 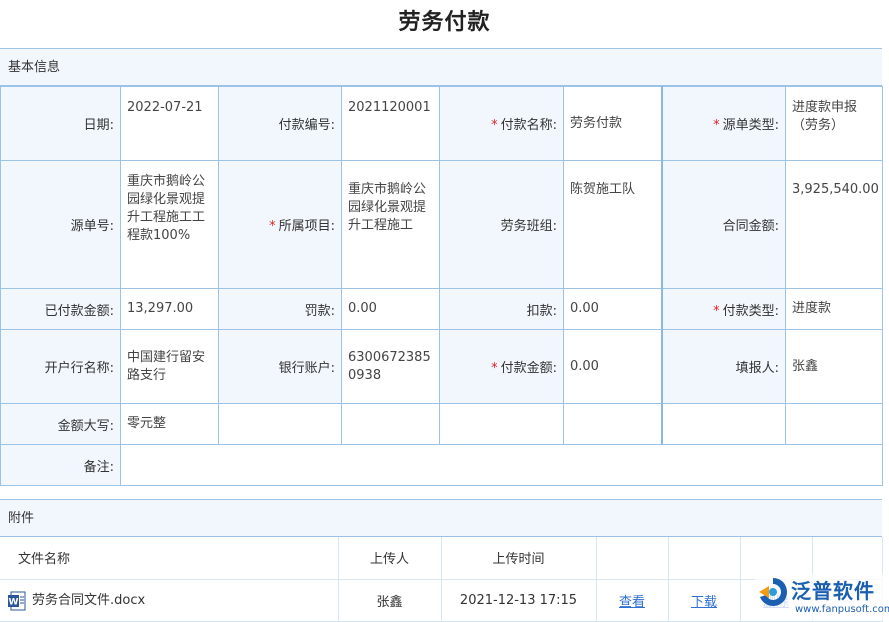 I want to click on contract-amount-label: 合同金额:, so click(x=723, y=224).